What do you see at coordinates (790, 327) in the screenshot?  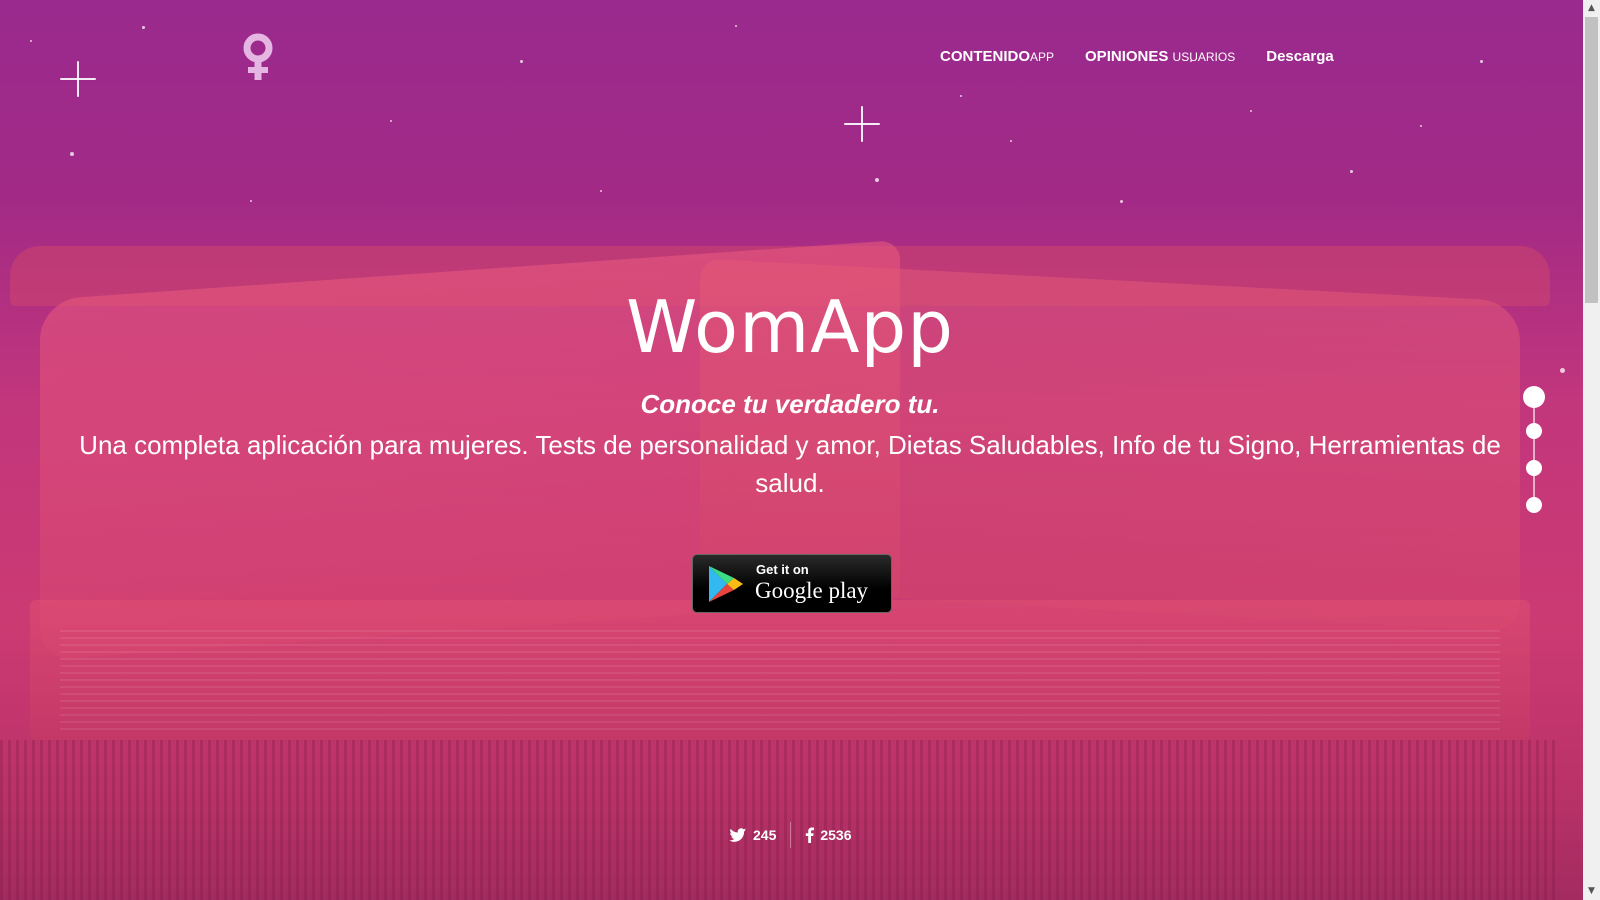 I see `page-title: WomApp` at bounding box center [790, 327].